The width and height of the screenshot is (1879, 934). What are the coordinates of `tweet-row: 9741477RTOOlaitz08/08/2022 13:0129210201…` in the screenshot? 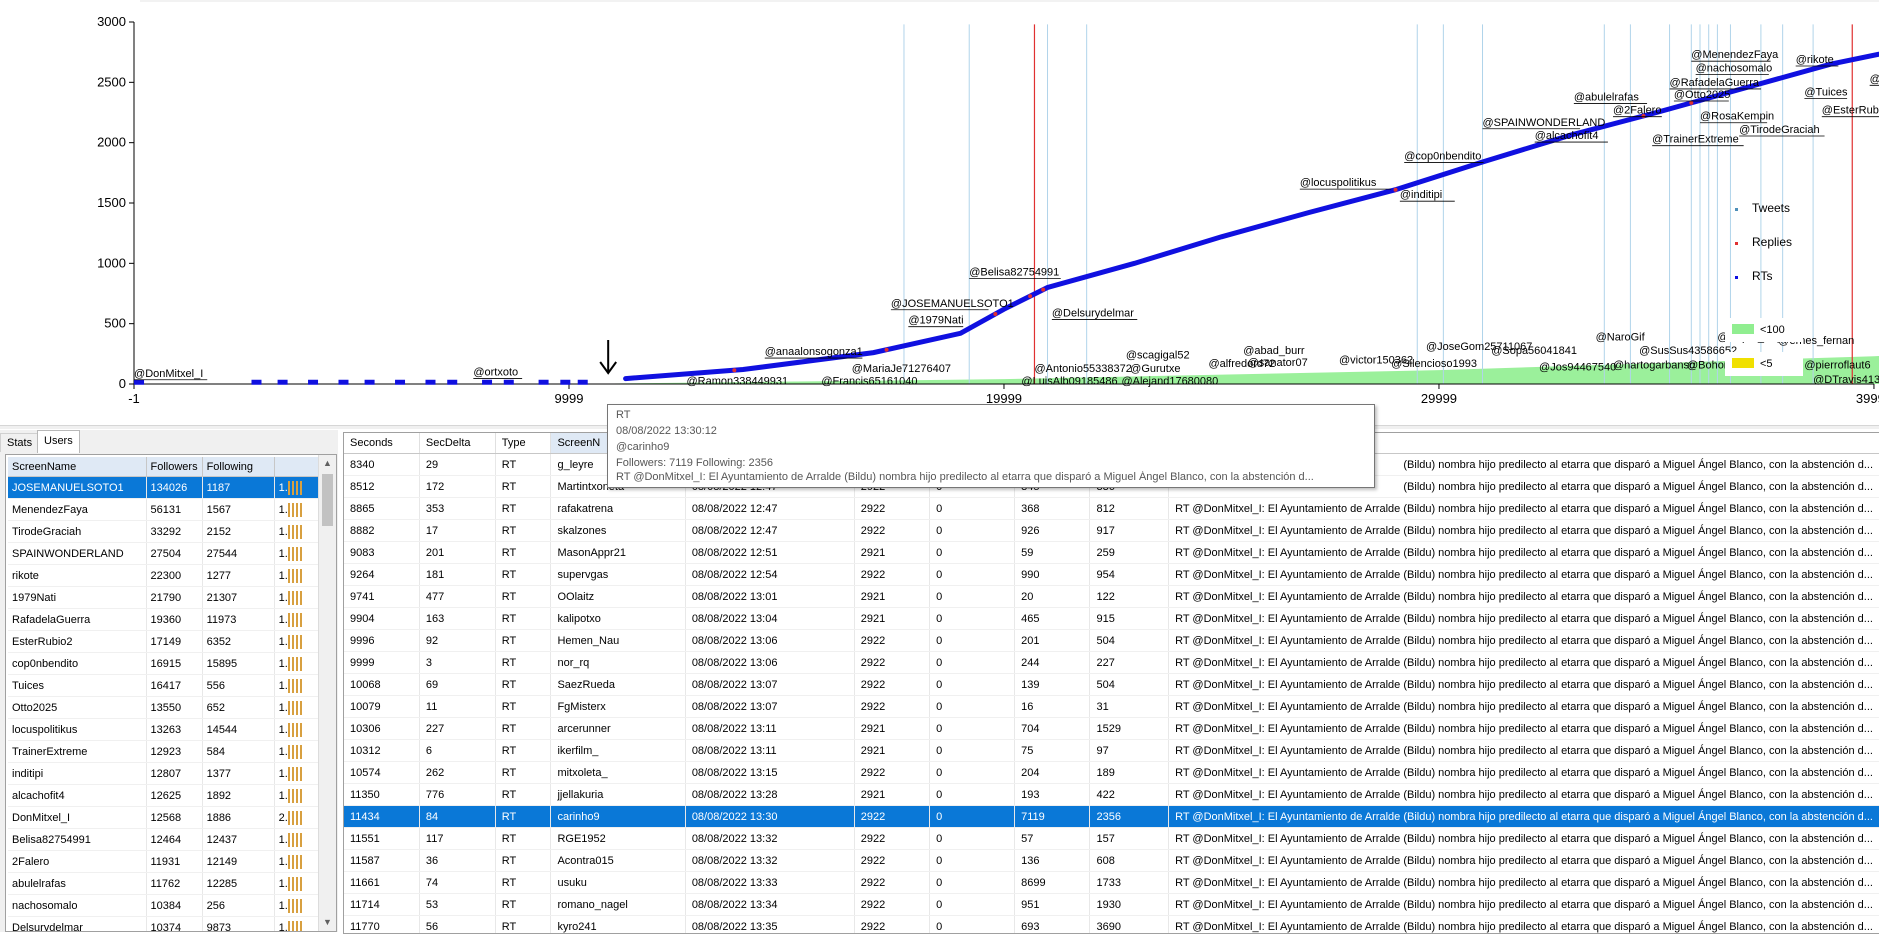 It's located at (1111, 597).